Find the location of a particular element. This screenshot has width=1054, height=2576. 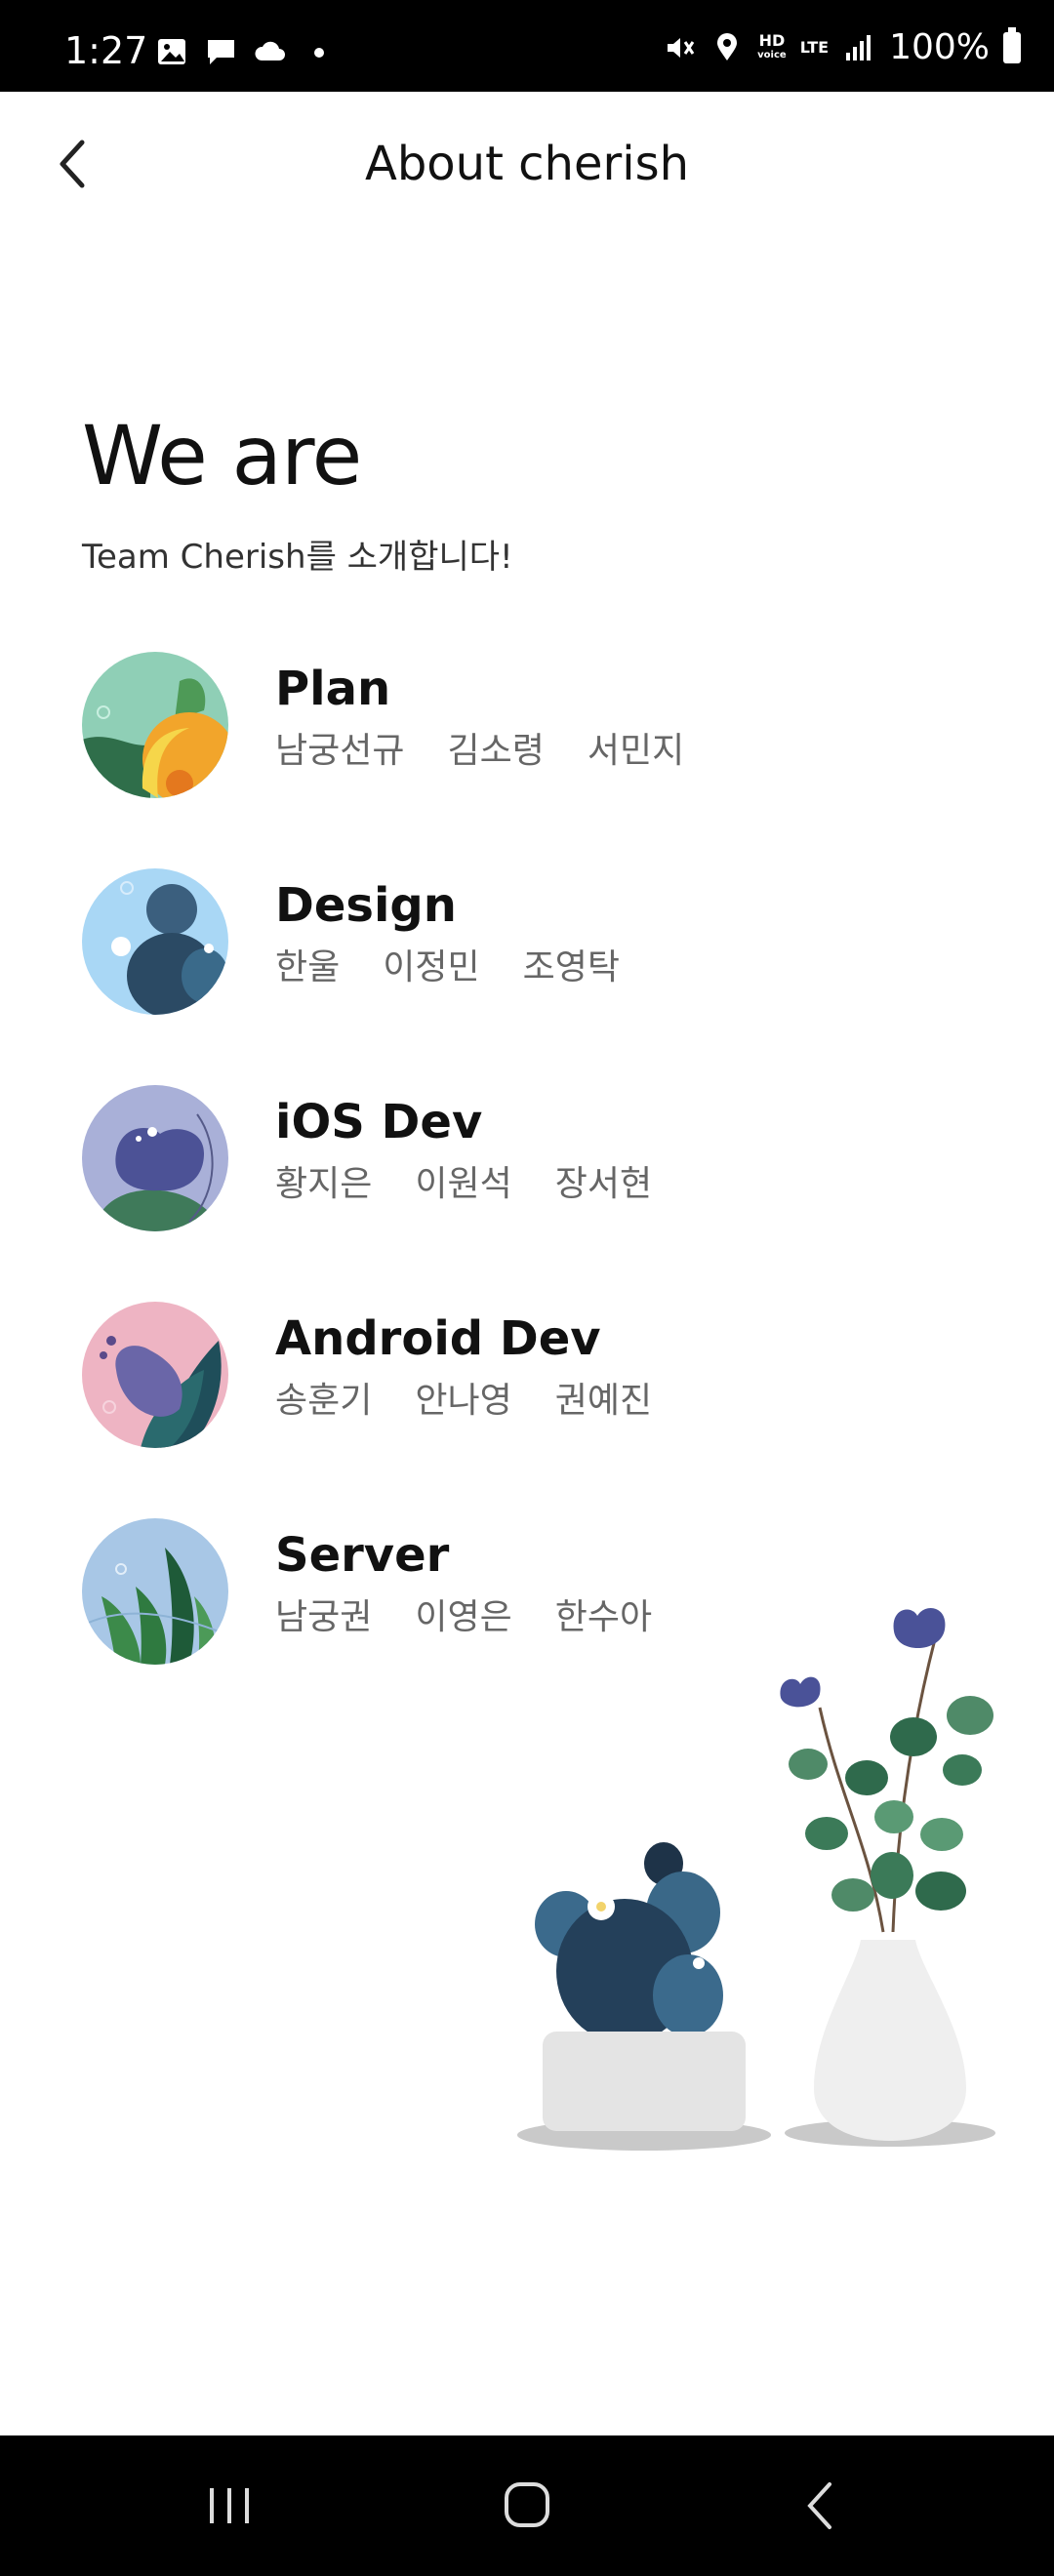

location-icon is located at coordinates (728, 46).